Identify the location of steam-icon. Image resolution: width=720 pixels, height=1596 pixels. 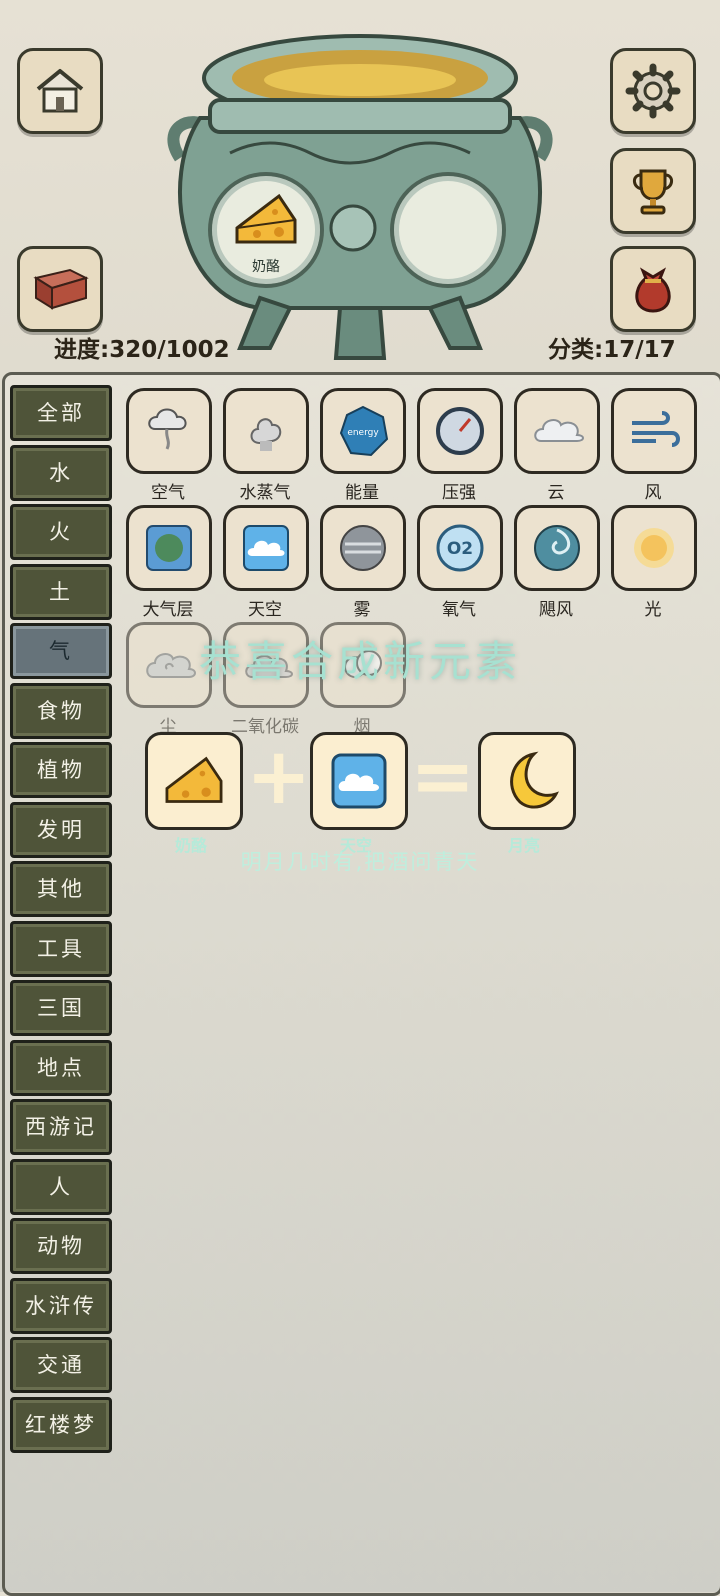
(266, 434).